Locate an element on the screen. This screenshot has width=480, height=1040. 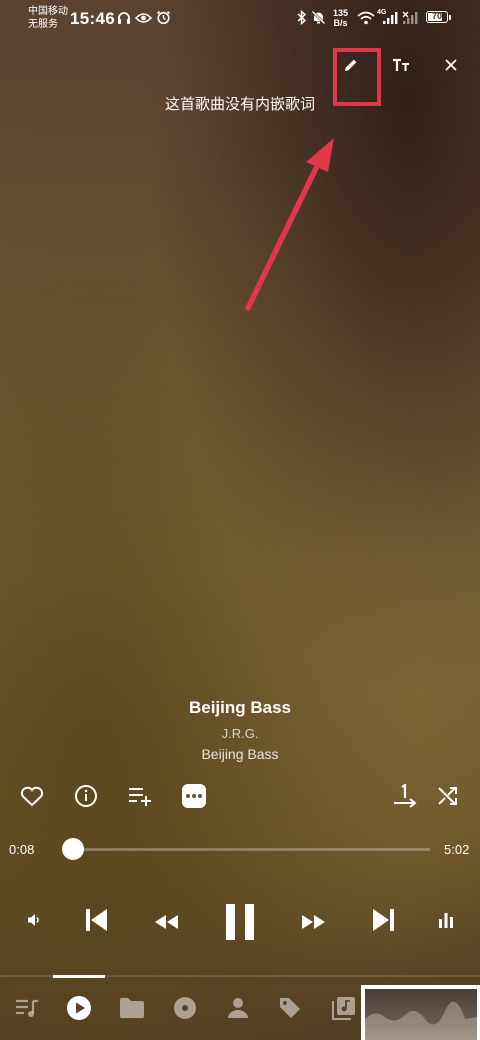
service-status: 无服务 is located at coordinates (43, 24).